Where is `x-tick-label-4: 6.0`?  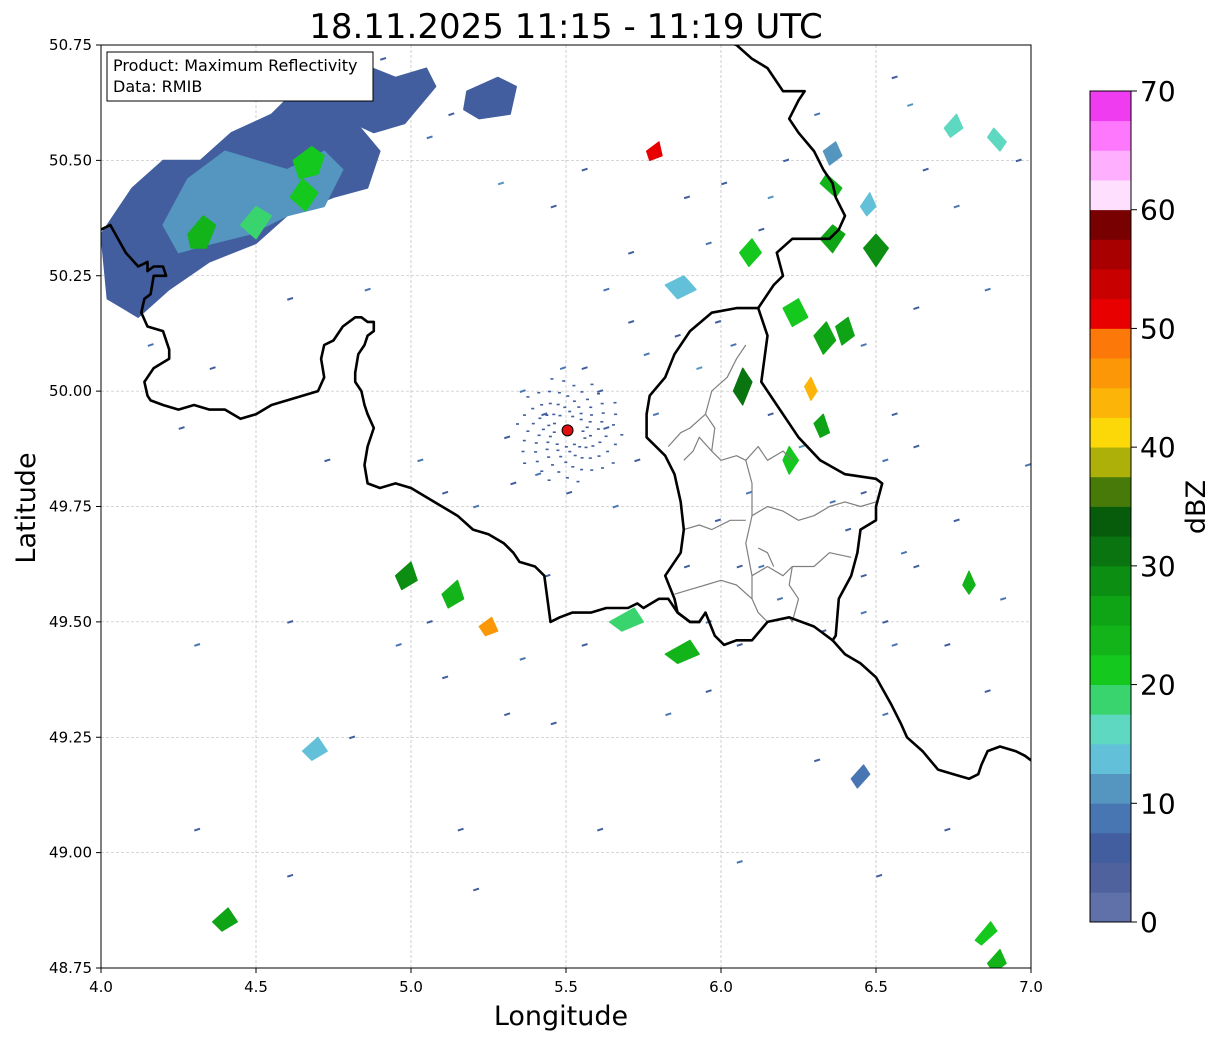 x-tick-label-4: 6.0 is located at coordinates (721, 987).